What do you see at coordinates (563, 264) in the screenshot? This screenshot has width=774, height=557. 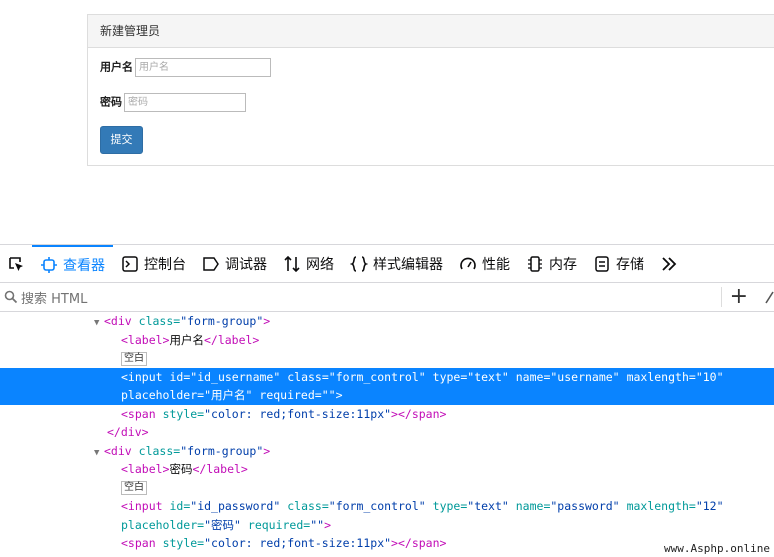 I see `tab-memory-label: 内存` at bounding box center [563, 264].